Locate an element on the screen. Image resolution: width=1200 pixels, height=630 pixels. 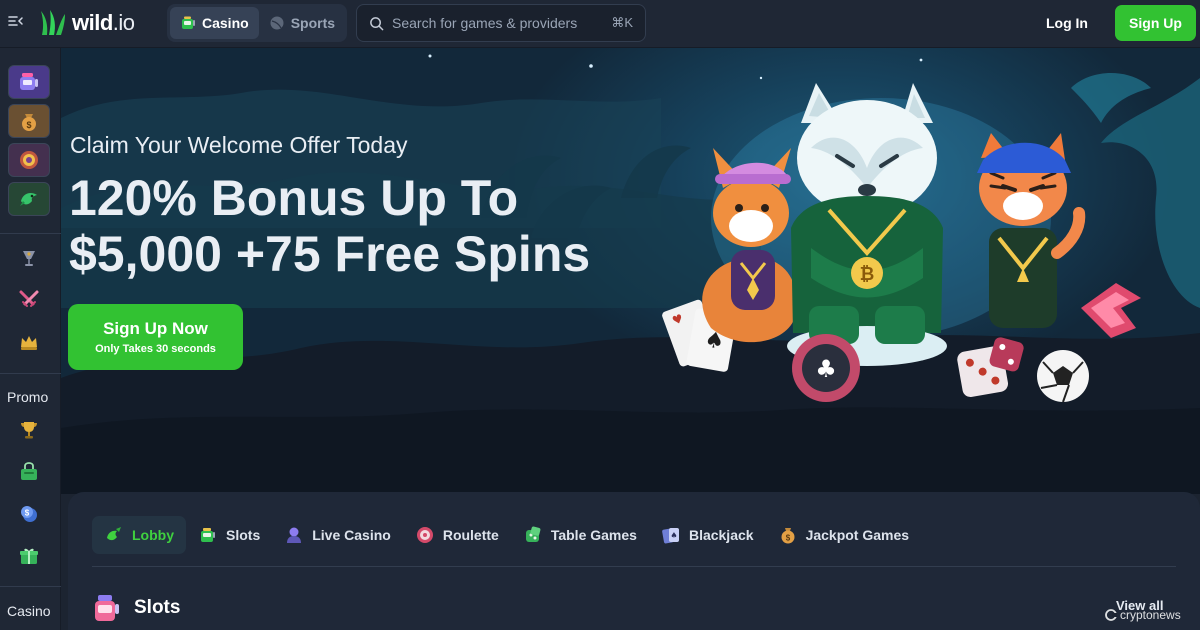
sidebar-item-slots is located at coordinates (29, 82).